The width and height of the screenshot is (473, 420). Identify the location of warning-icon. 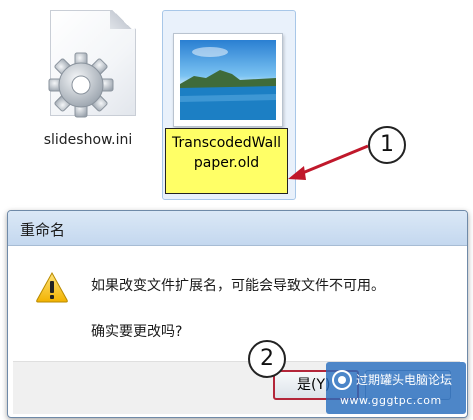
(52, 287).